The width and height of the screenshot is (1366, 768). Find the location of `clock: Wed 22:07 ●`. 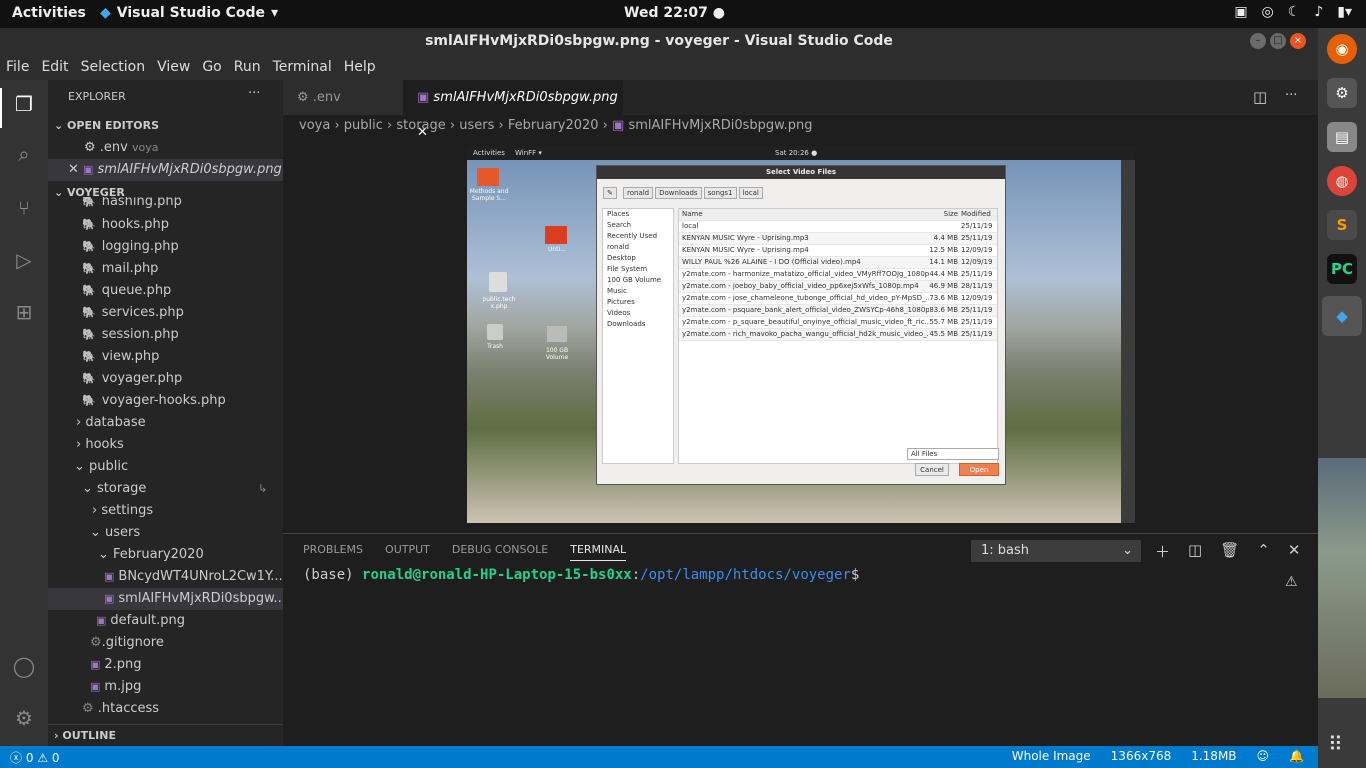

clock: Wed 22:07 ● is located at coordinates (674, 13).